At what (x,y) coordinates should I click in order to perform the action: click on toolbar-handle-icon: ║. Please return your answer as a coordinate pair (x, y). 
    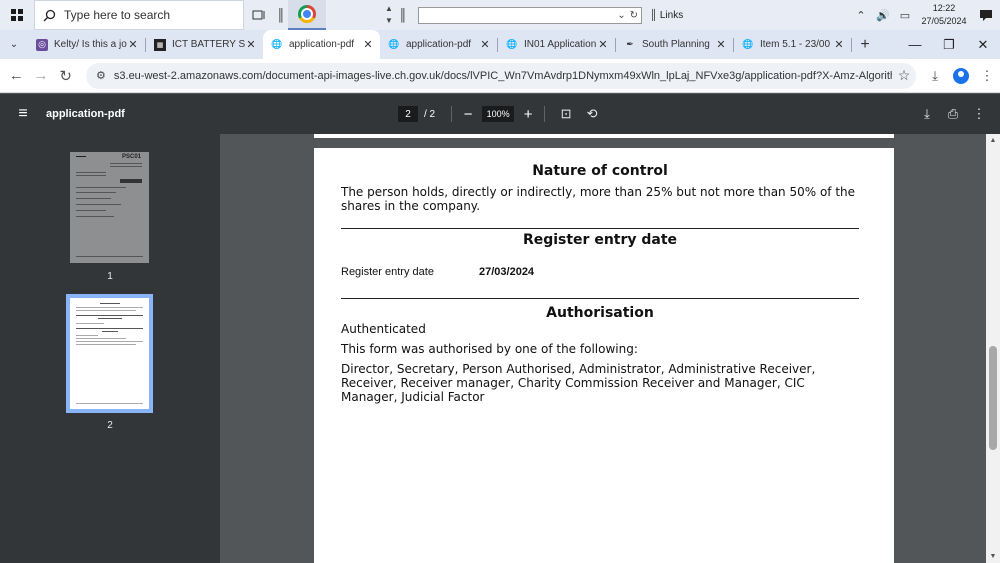
    Looking at the image, I should click on (403, 15).